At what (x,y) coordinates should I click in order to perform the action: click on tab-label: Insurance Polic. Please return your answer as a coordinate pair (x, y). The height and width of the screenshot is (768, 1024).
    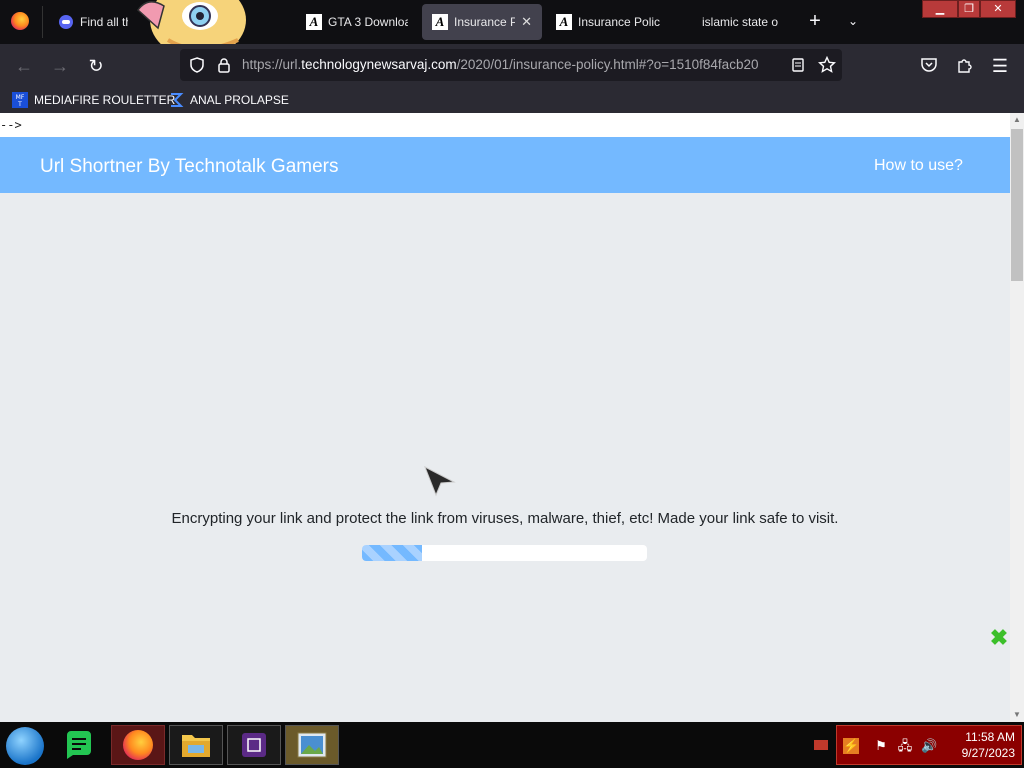
    Looking at the image, I should click on (619, 22).